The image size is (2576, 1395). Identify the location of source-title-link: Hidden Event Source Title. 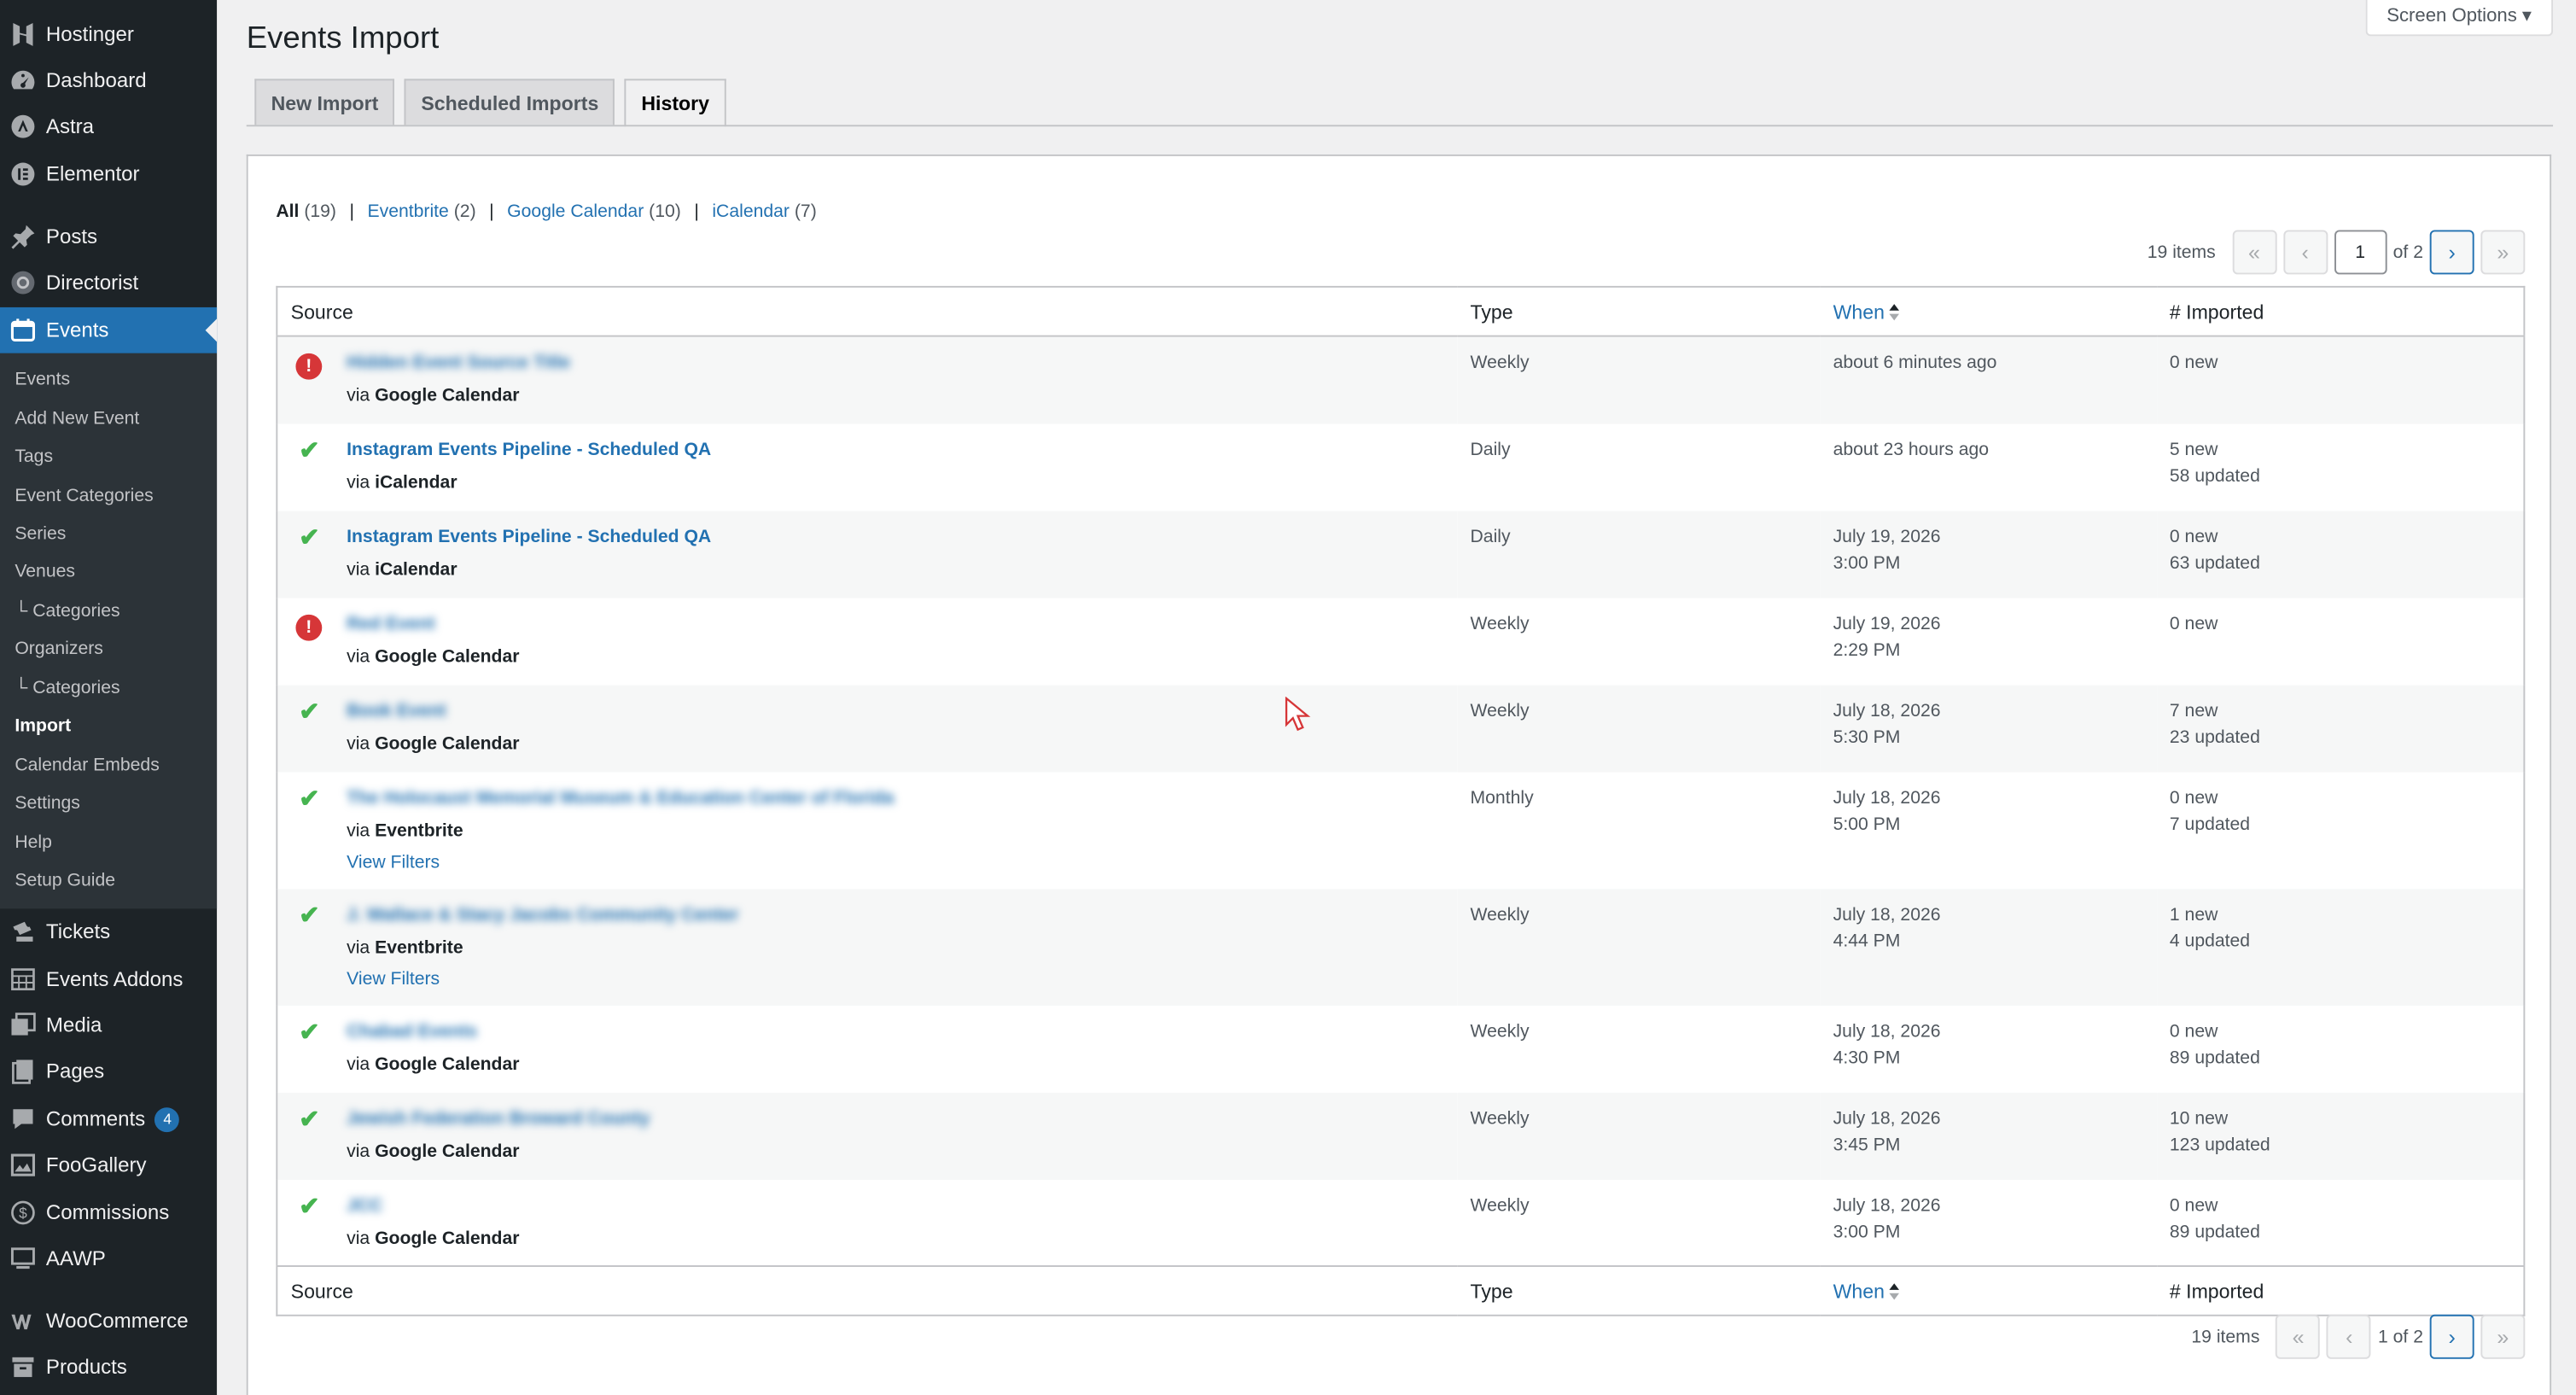
(895, 363).